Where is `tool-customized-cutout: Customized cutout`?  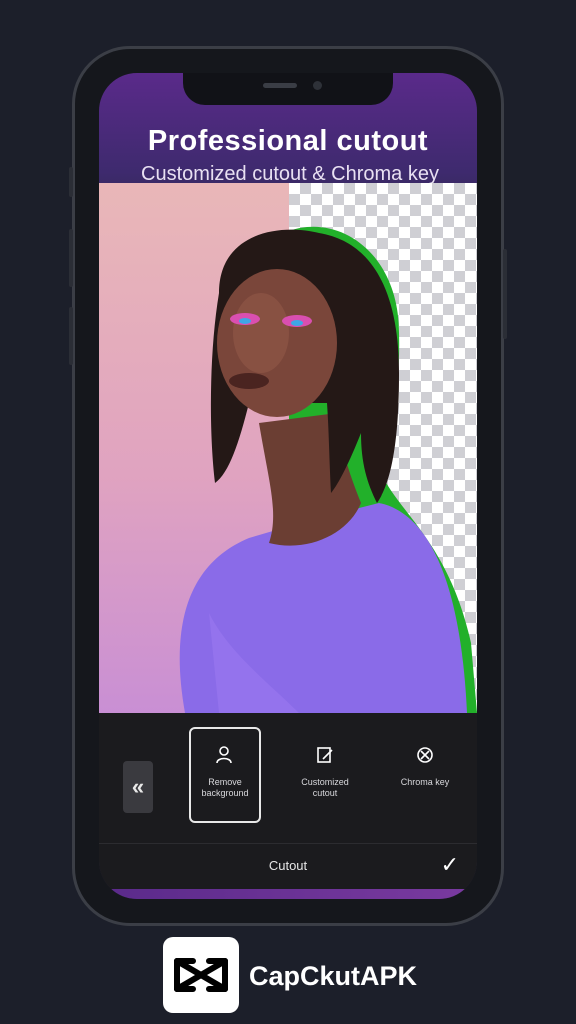 tool-customized-cutout: Customized cutout is located at coordinates (325, 775).